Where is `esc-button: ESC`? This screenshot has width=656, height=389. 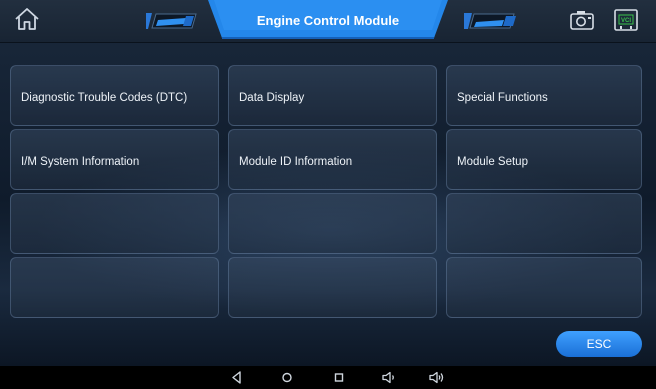 esc-button: ESC is located at coordinates (599, 344).